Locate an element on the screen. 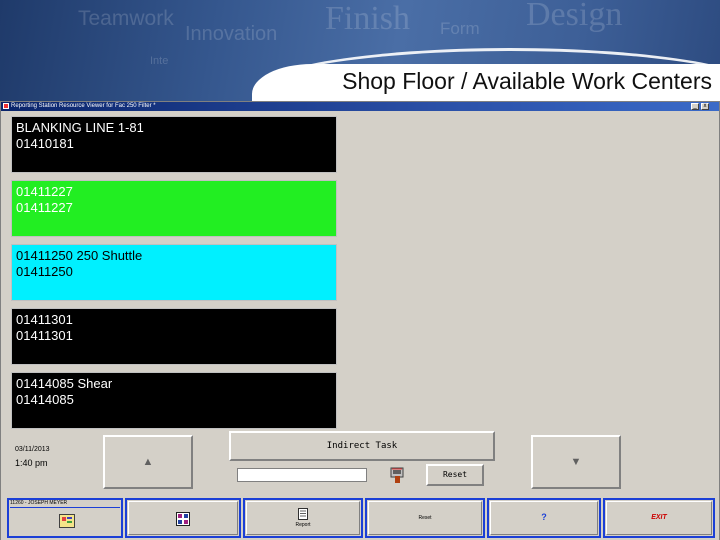  watermark-text: Form is located at coordinates (460, 28).